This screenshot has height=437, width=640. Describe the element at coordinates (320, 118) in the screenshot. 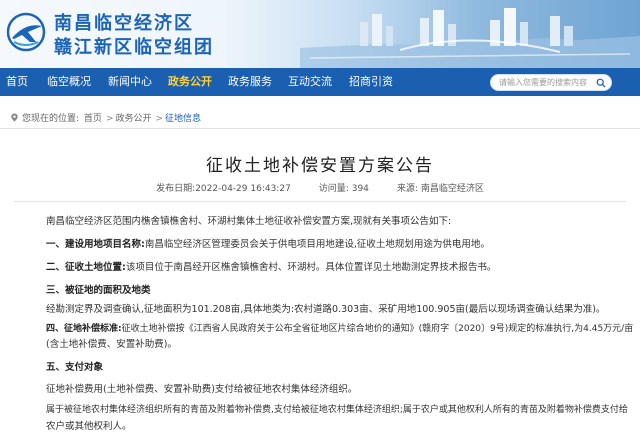

I see `breadcrumb-bar: 您现在的位置: 首页 > 政务公开 > 征地信息` at that location.